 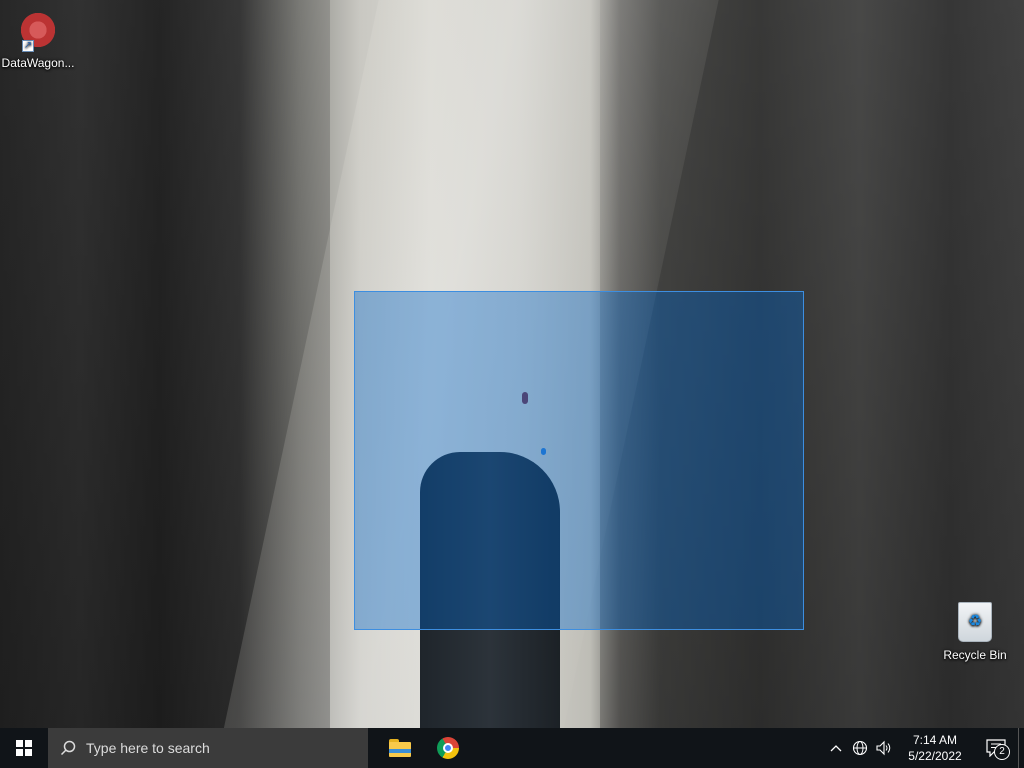 I want to click on clock-date: 5/22/2022, so click(x=935, y=756).